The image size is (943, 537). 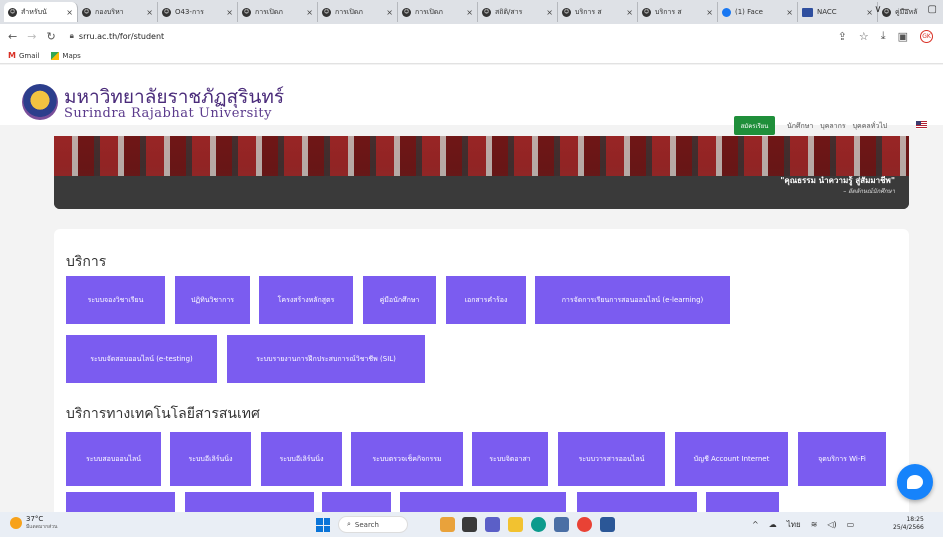 What do you see at coordinates (870, 126) in the screenshot?
I see `nav-public: บุคคลทั่วไป` at bounding box center [870, 126].